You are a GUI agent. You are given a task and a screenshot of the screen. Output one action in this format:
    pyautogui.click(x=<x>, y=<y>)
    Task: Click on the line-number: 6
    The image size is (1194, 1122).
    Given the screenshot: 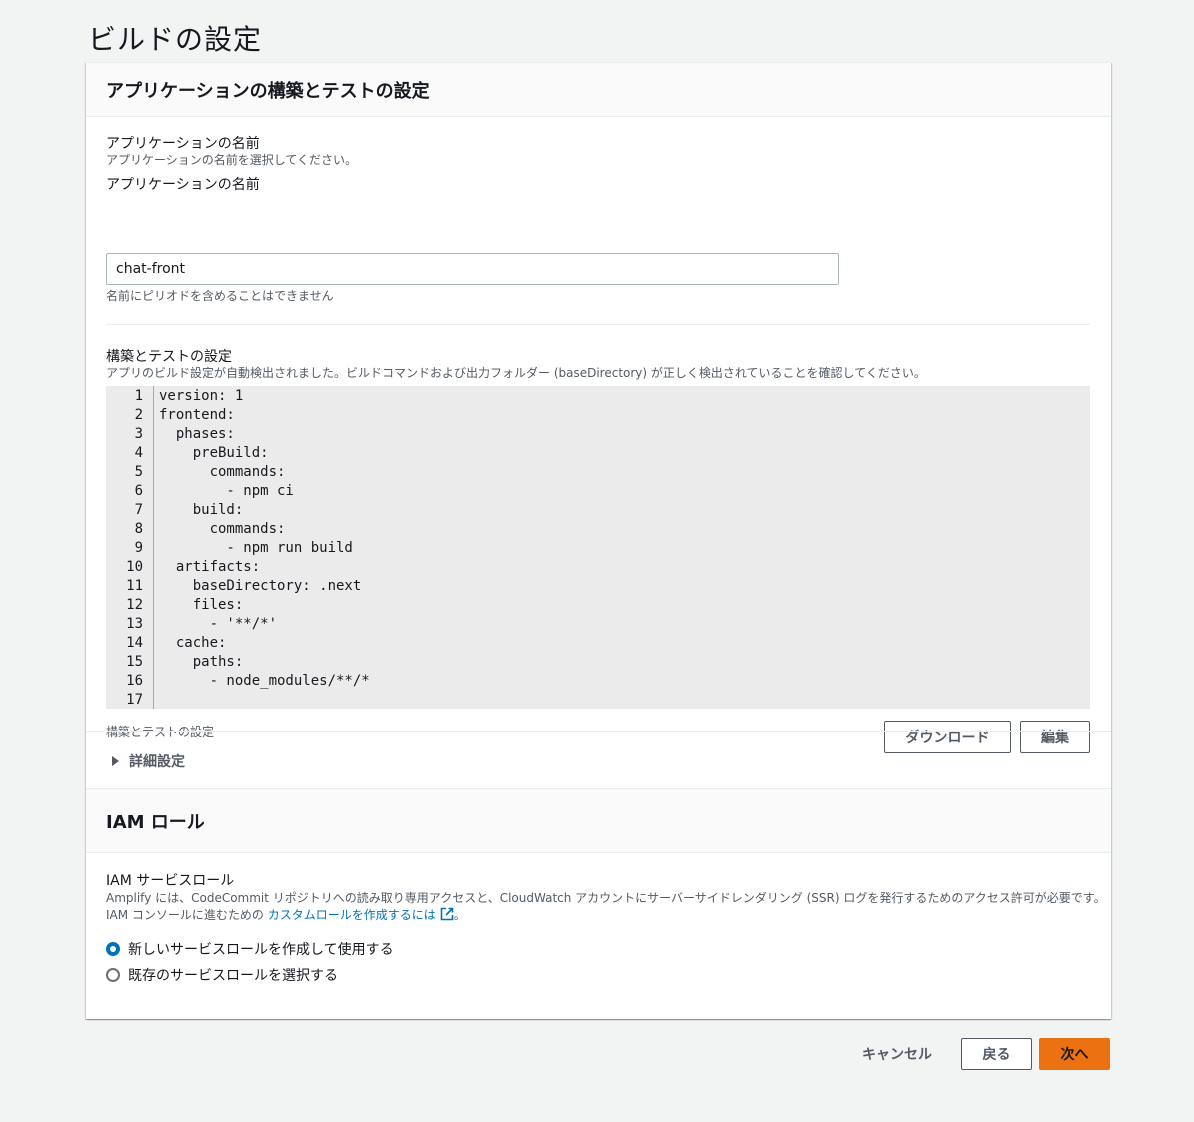 What is the action you would take?
    pyautogui.click(x=138, y=491)
    